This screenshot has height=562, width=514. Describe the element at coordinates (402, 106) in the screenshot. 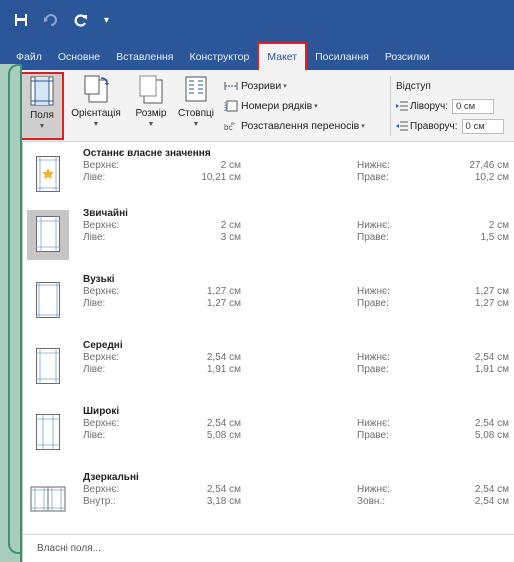

I see `indent-left-icon` at that location.